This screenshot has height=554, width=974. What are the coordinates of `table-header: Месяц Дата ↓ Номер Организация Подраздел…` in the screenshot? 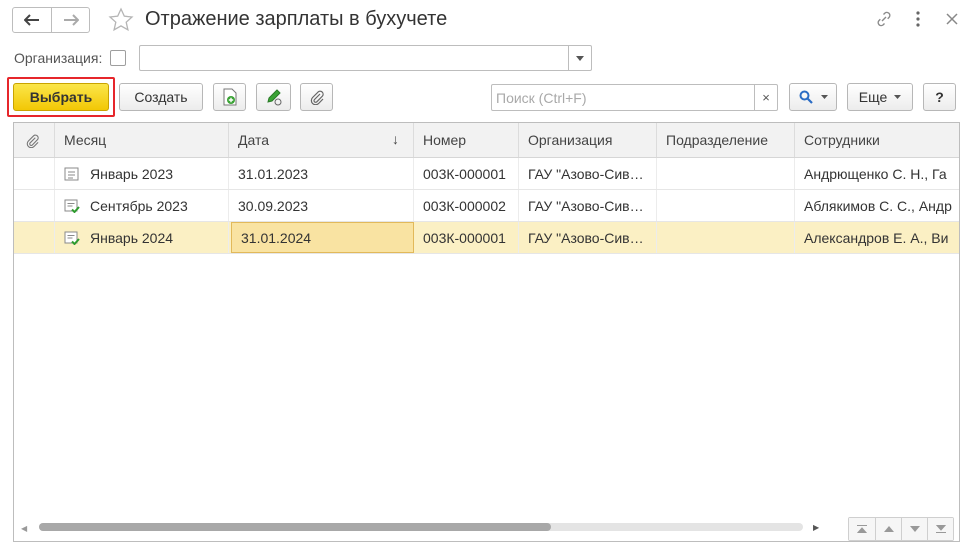 It's located at (486, 140).